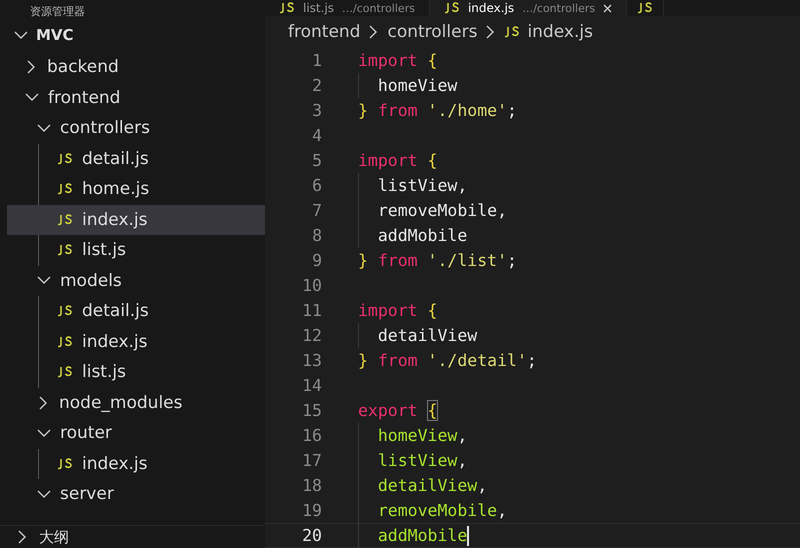  What do you see at coordinates (136, 128) in the screenshot?
I see `folder-item: controllers` at bounding box center [136, 128].